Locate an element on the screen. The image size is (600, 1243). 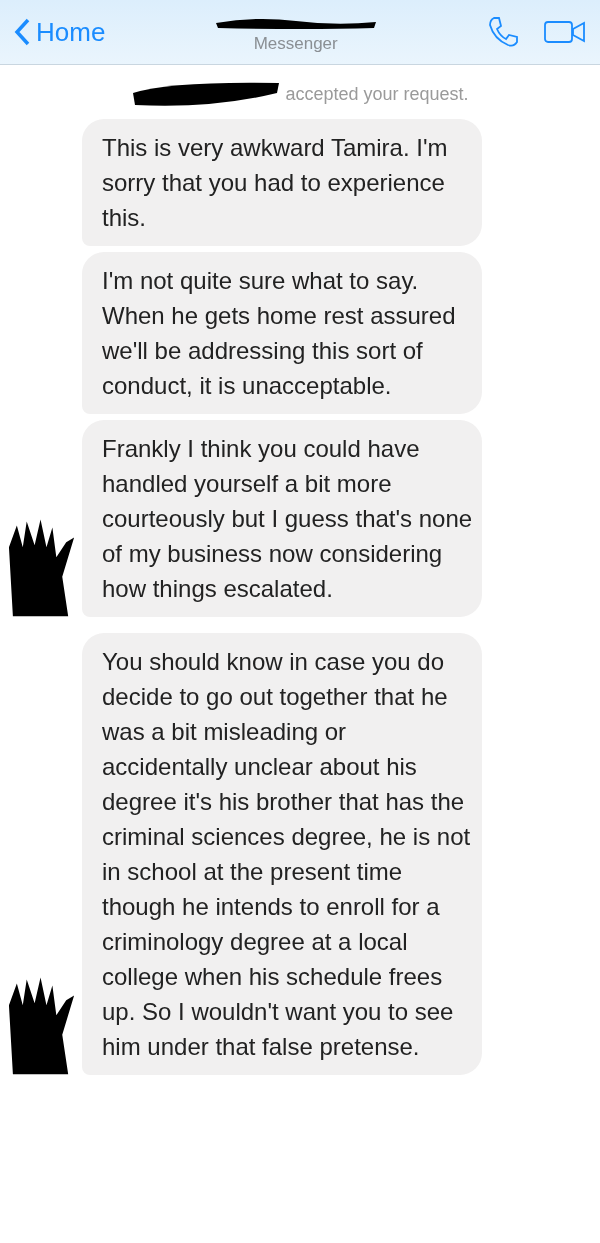
video-camera-icon is located at coordinates (565, 32).